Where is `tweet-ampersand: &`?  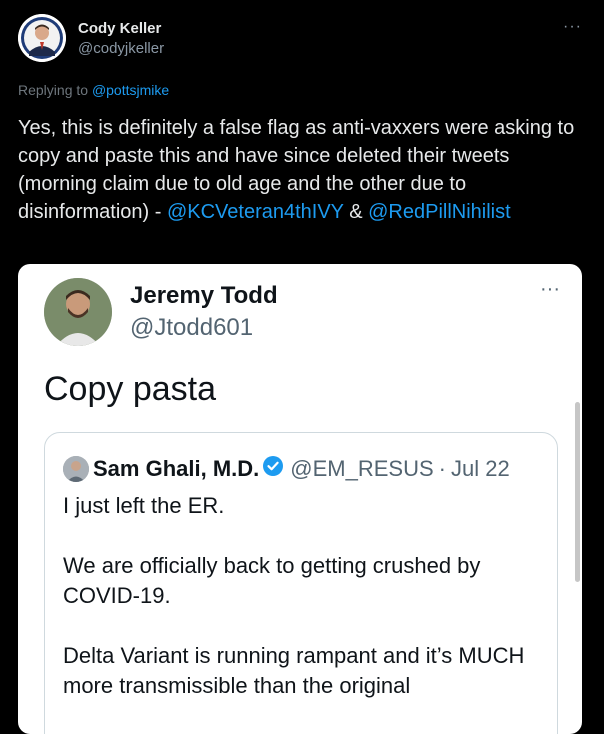 tweet-ampersand: & is located at coordinates (356, 212).